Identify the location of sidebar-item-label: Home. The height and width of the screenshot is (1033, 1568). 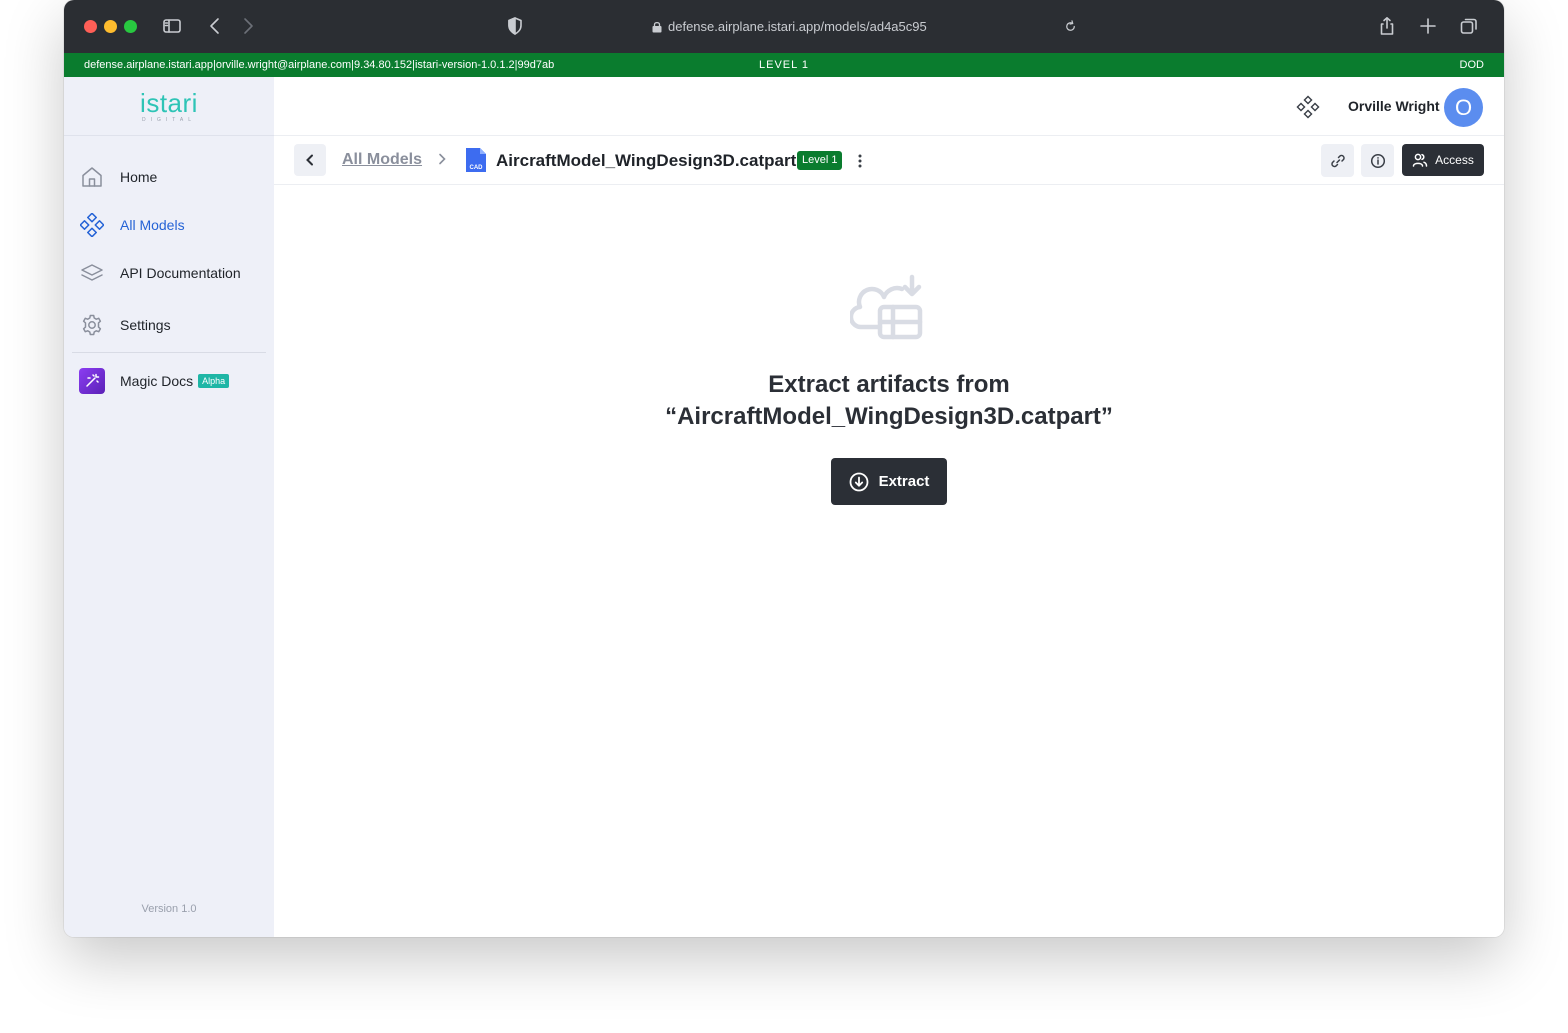
(139, 177).